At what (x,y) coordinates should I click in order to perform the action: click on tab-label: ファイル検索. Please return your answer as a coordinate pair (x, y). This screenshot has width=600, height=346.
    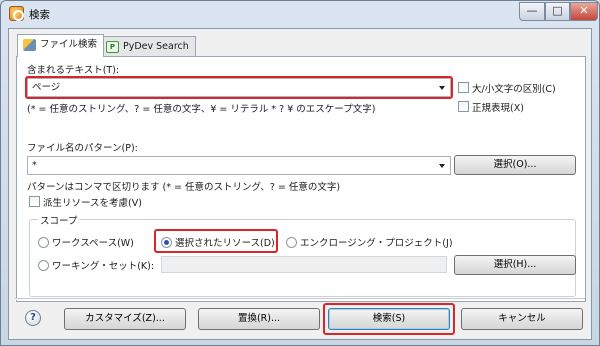
    Looking at the image, I should click on (69, 44).